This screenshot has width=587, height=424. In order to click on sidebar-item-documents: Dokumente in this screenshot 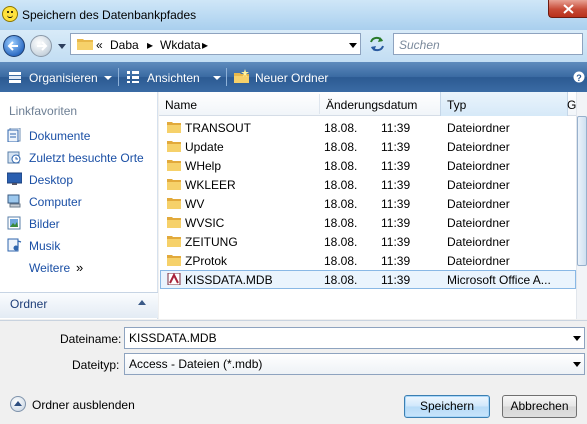, I will do `click(59, 136)`.